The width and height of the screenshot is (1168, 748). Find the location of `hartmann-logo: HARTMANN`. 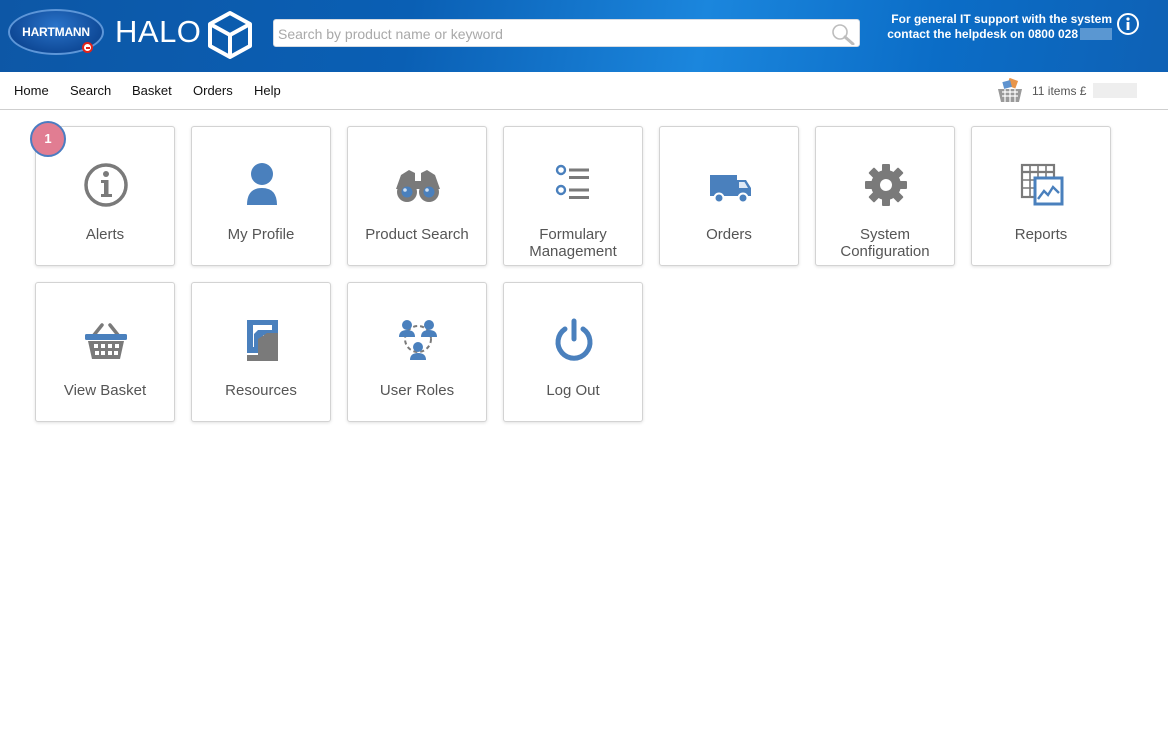

hartmann-logo: HARTMANN is located at coordinates (56, 32).